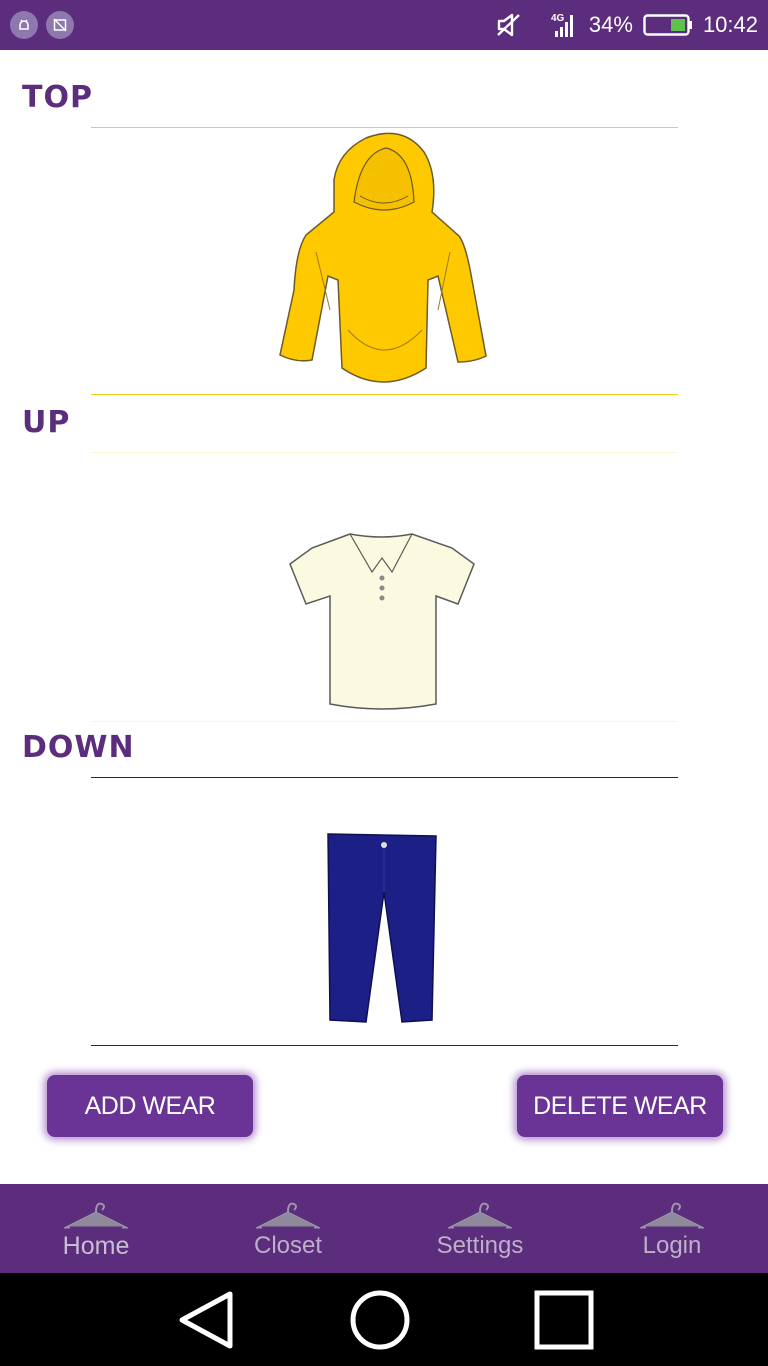 This screenshot has height=1366, width=768. What do you see at coordinates (382, 621) in the screenshot?
I see `polo-shirt-image` at bounding box center [382, 621].